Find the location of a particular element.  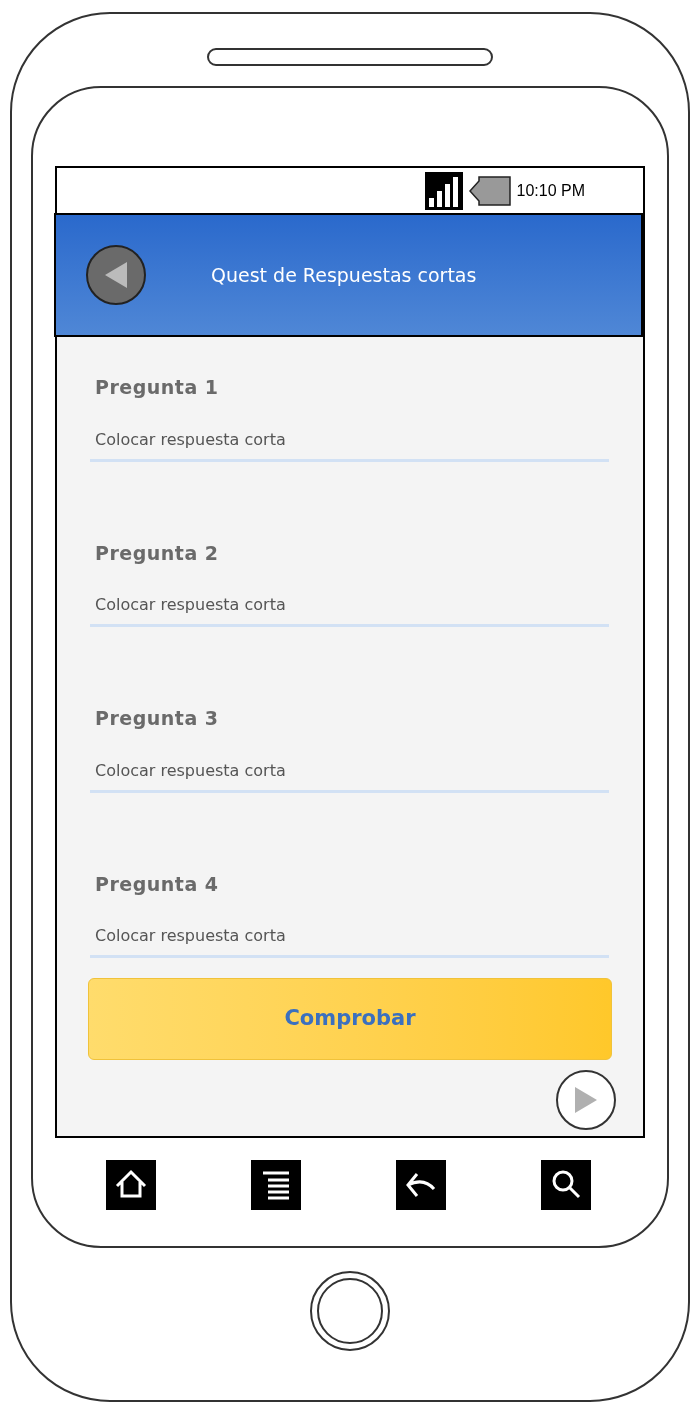

search-icon is located at coordinates (566, 1185).